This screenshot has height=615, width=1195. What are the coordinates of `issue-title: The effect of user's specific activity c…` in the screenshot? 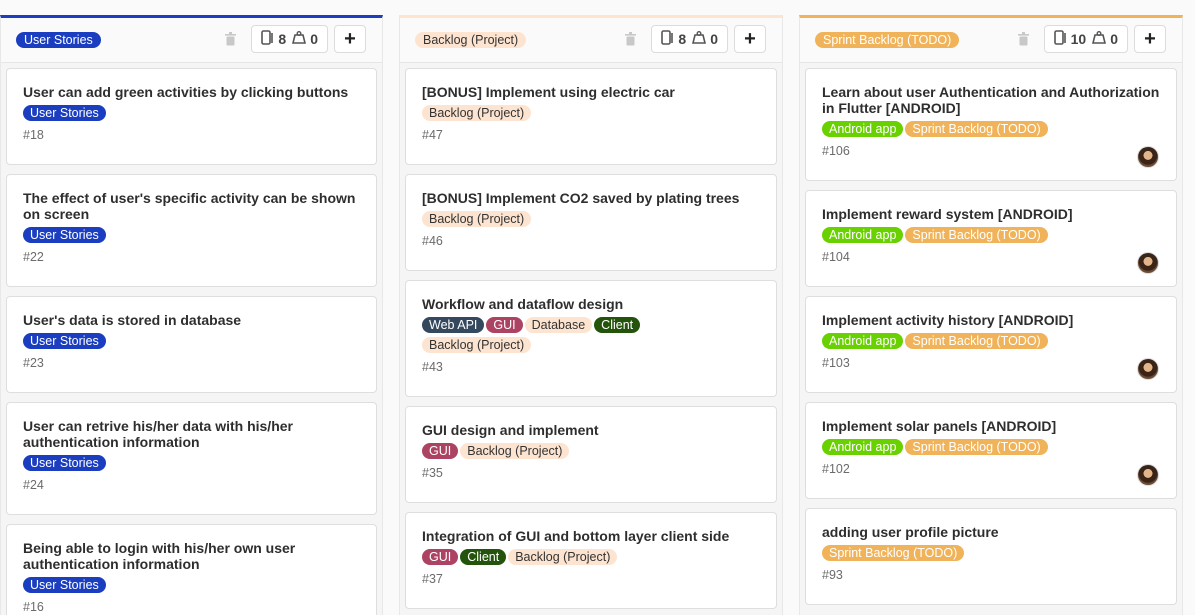 It's located at (191, 206).